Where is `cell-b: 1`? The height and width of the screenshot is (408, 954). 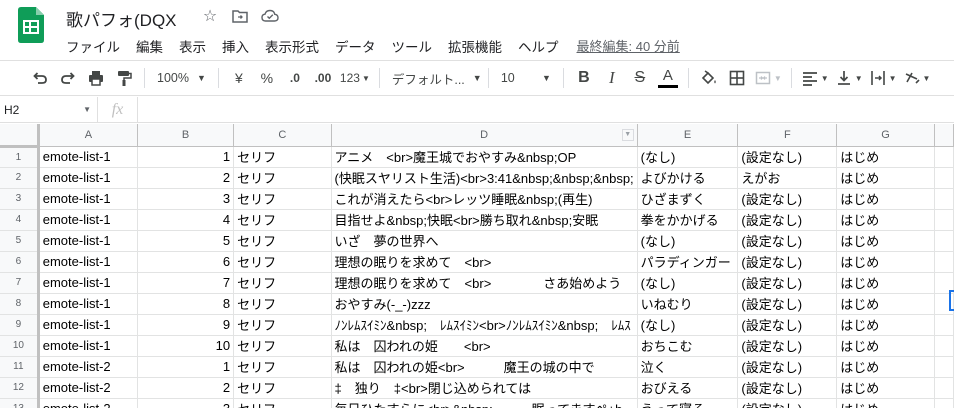
cell-b: 1 is located at coordinates (186, 157).